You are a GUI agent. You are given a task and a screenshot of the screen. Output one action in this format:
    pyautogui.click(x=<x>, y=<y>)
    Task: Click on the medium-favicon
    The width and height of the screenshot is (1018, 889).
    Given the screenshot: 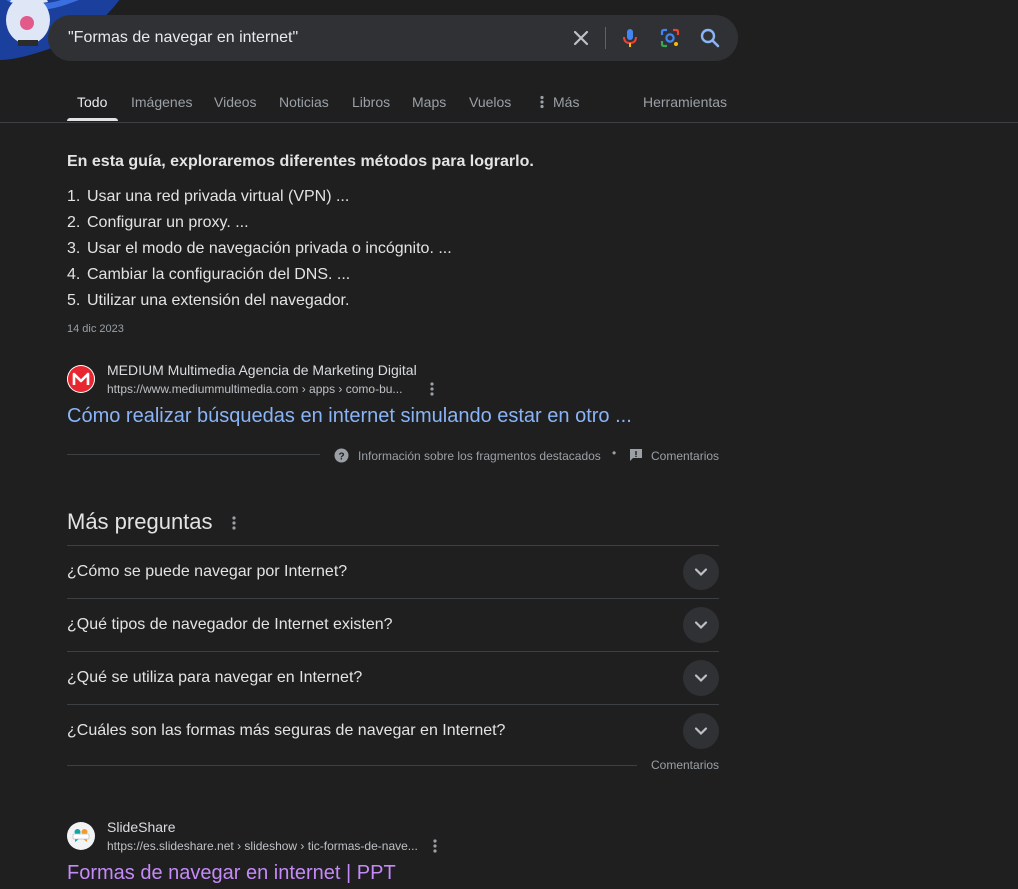 What is the action you would take?
    pyautogui.click(x=81, y=379)
    